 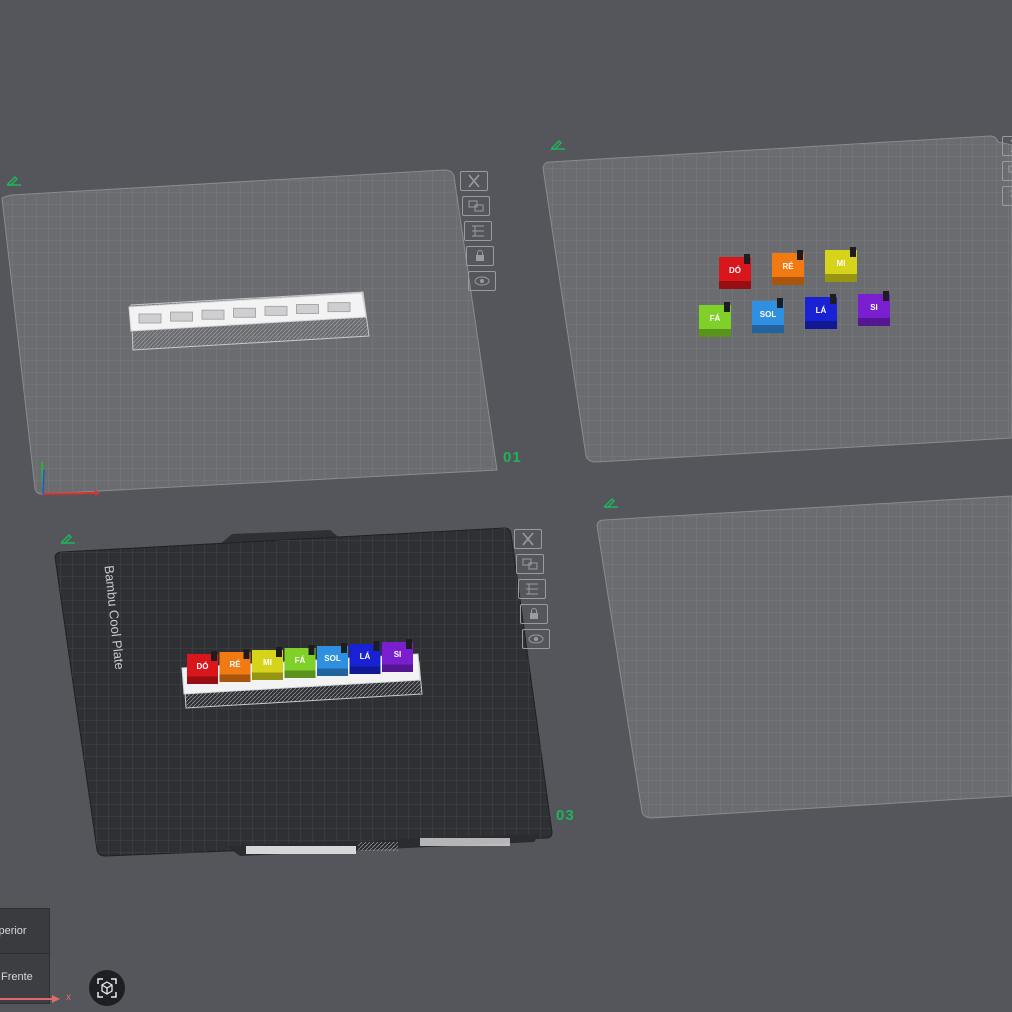 I want to click on axis-x-arrow, so click(x=30, y=999).